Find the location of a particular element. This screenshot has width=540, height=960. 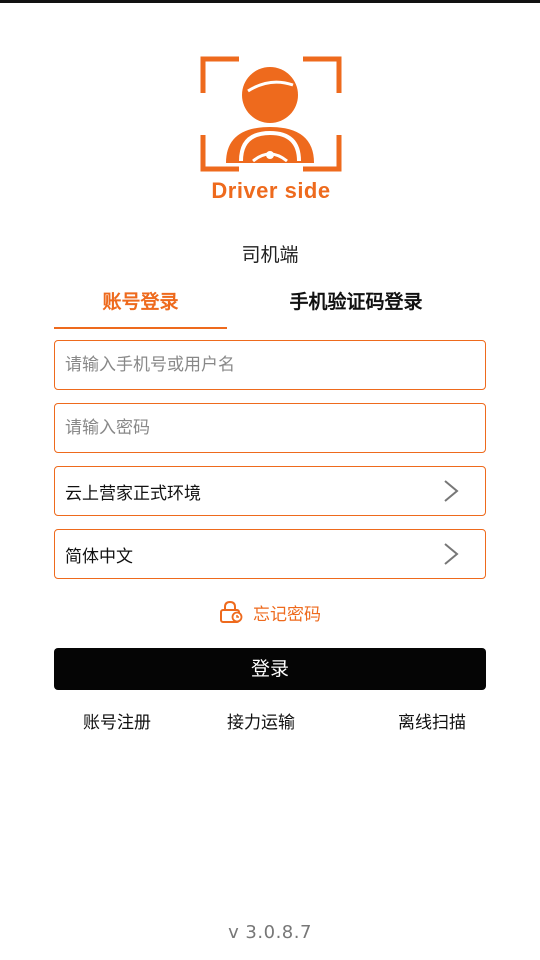

forgot-password-label: 忘记密码 is located at coordinates (287, 614).